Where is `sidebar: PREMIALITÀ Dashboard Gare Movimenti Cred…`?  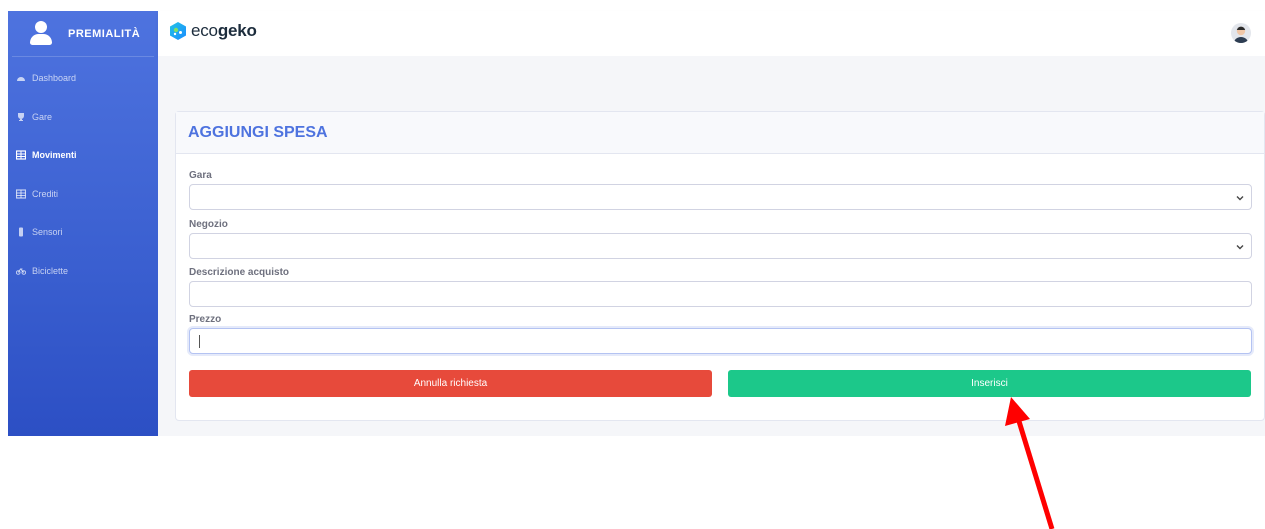 sidebar: PREMIALITÀ Dashboard Gare Movimenti Cred… is located at coordinates (83, 223).